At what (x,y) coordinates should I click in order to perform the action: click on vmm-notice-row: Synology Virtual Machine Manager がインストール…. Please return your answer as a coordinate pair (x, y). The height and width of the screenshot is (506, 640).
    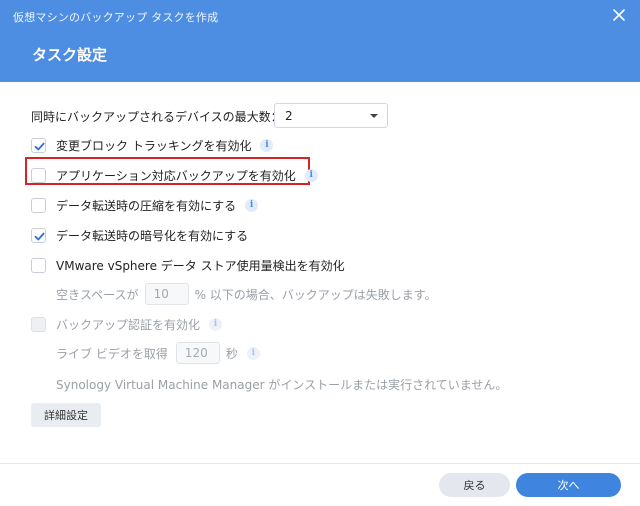
    Looking at the image, I should click on (281, 384).